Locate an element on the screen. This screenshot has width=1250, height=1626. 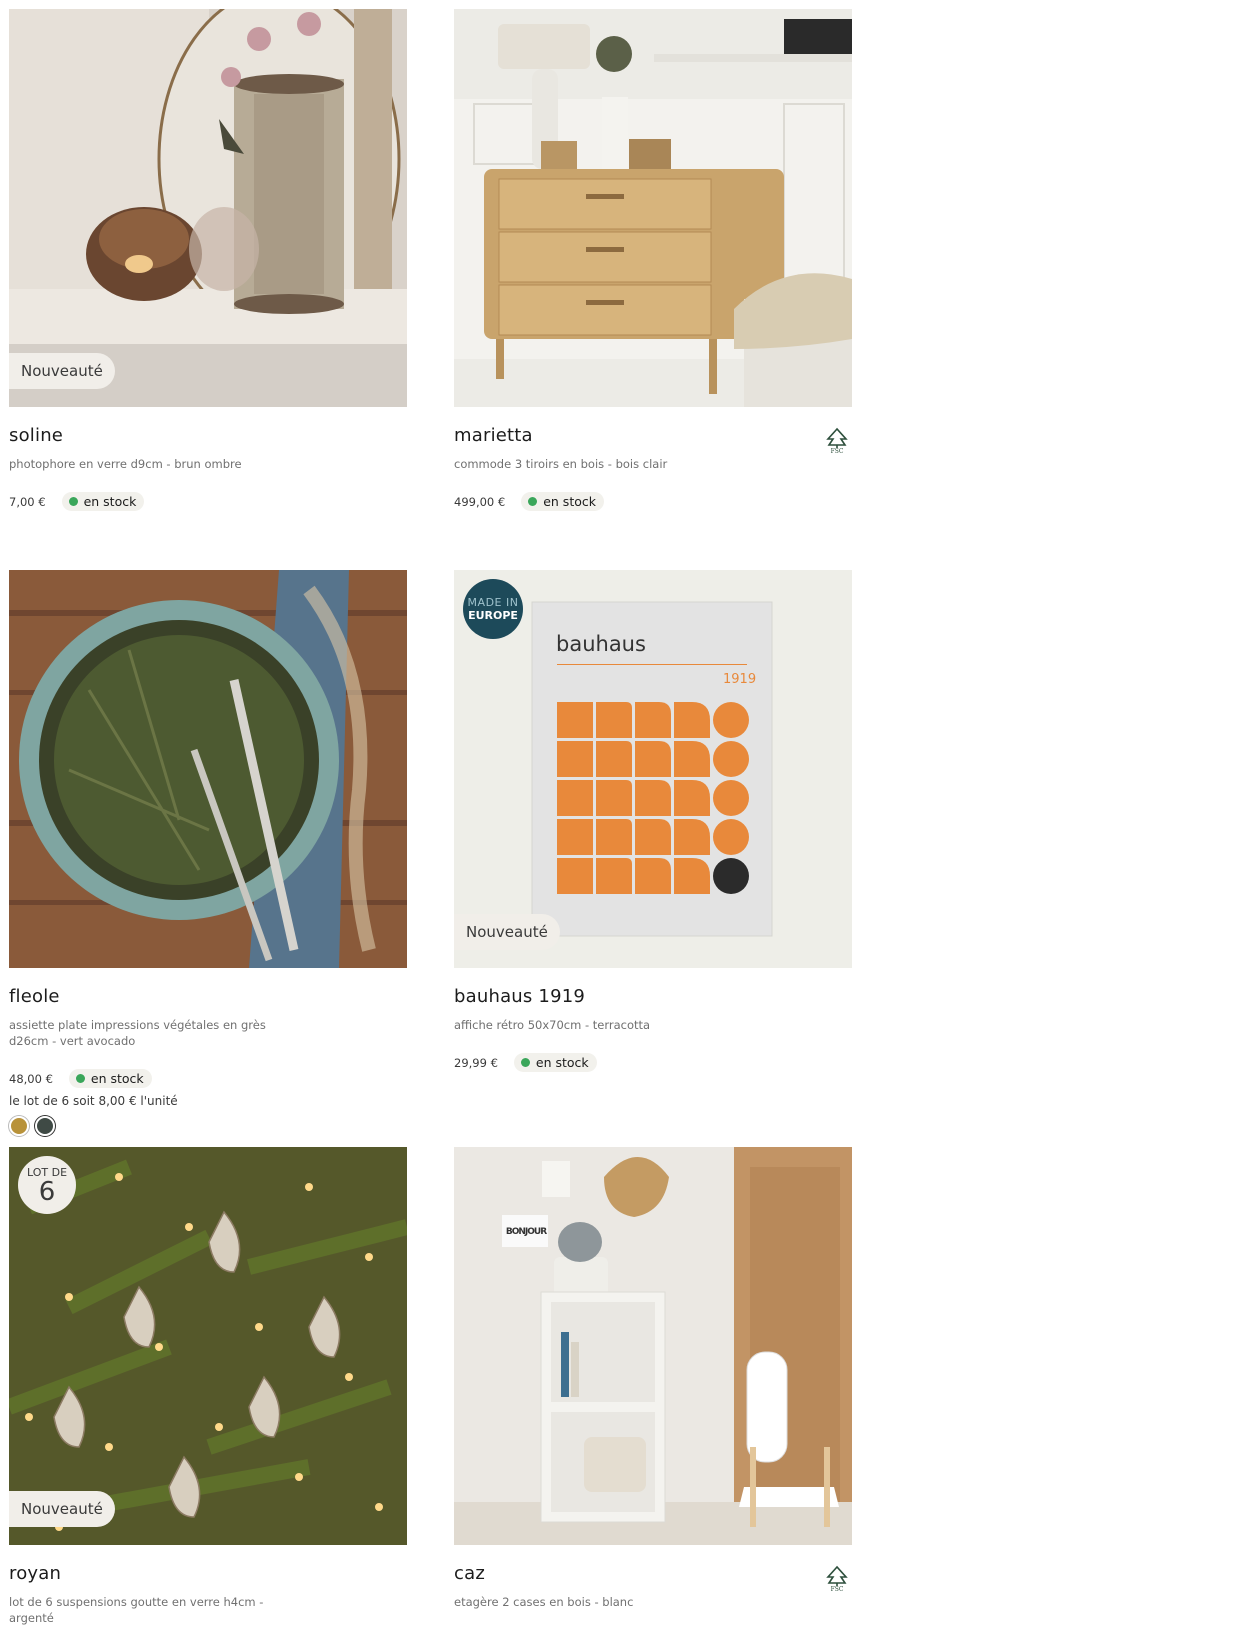
product-description: photophore en verre d9cm - brun ombre is located at coordinates (125, 464).